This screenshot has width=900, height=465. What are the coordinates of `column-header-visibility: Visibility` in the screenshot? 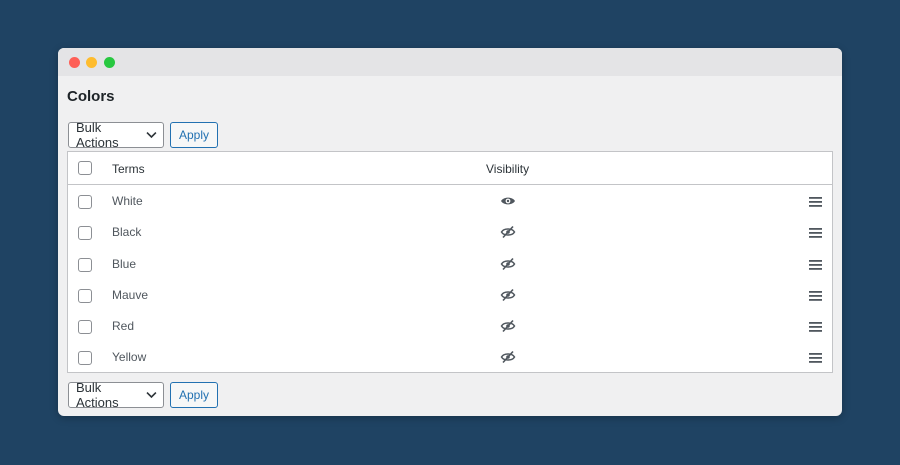 It's located at (508, 169).